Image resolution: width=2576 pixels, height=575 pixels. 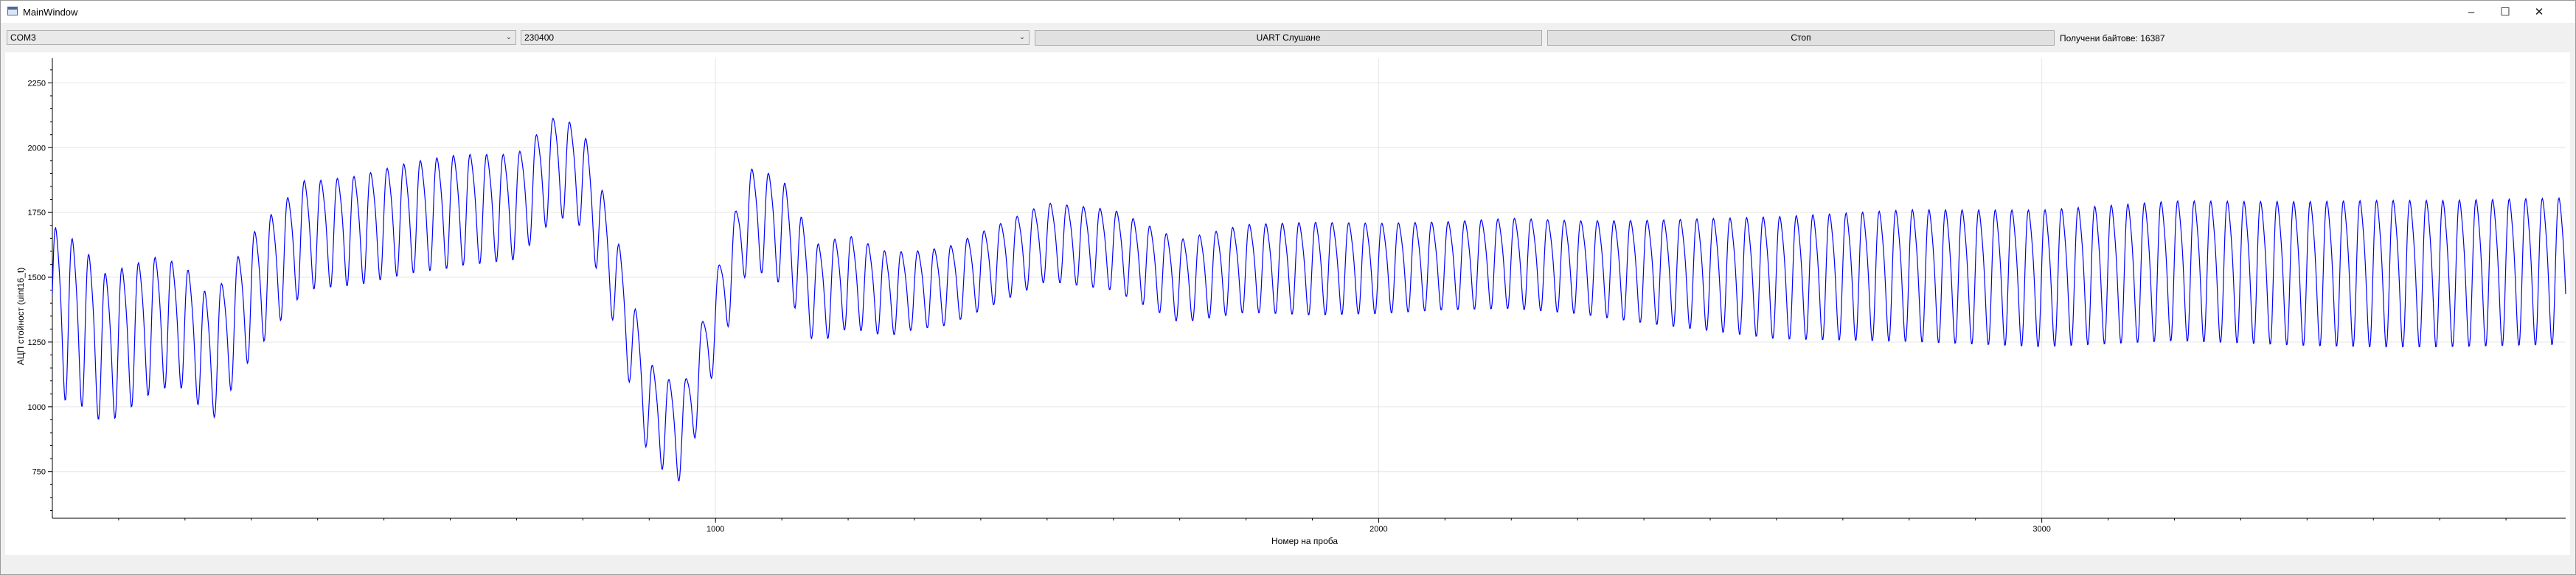 I want to click on app-window-icon, so click(x=12, y=11).